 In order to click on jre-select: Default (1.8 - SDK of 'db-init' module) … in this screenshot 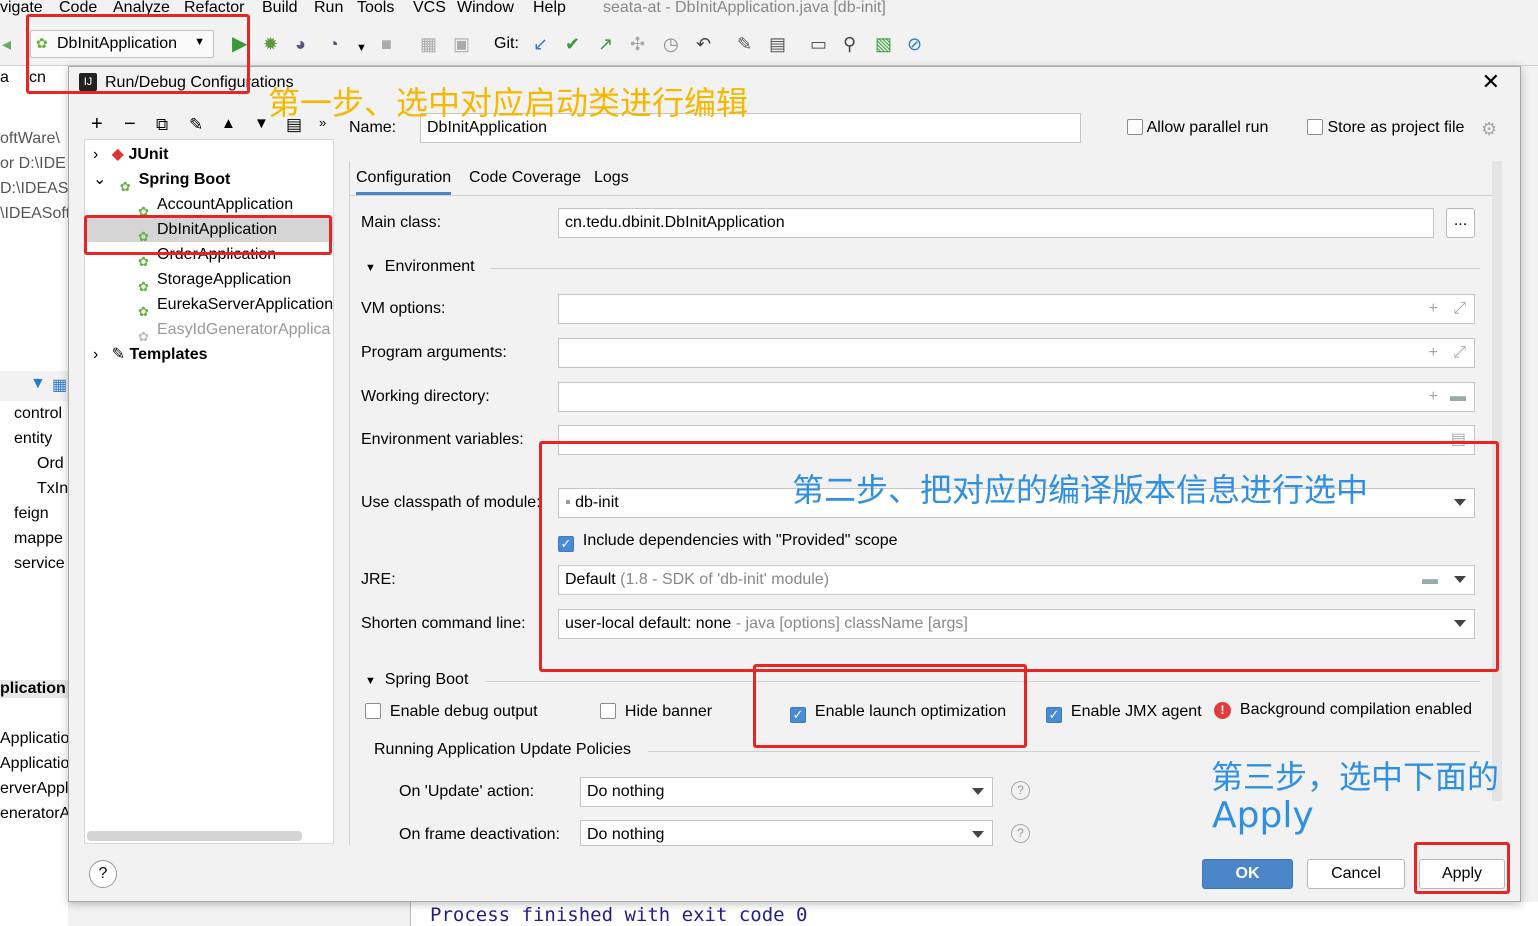, I will do `click(1016, 580)`.